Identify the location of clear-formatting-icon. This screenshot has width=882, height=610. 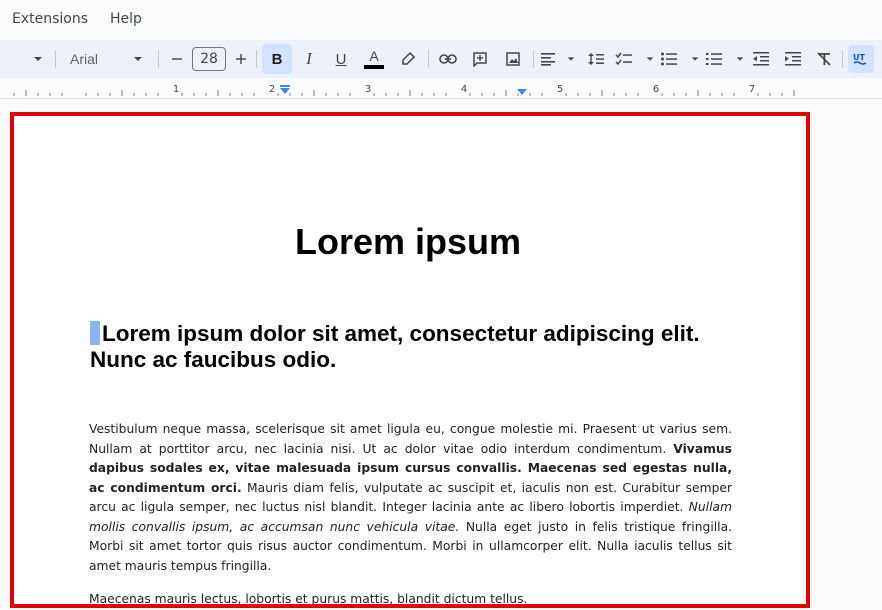
(824, 59).